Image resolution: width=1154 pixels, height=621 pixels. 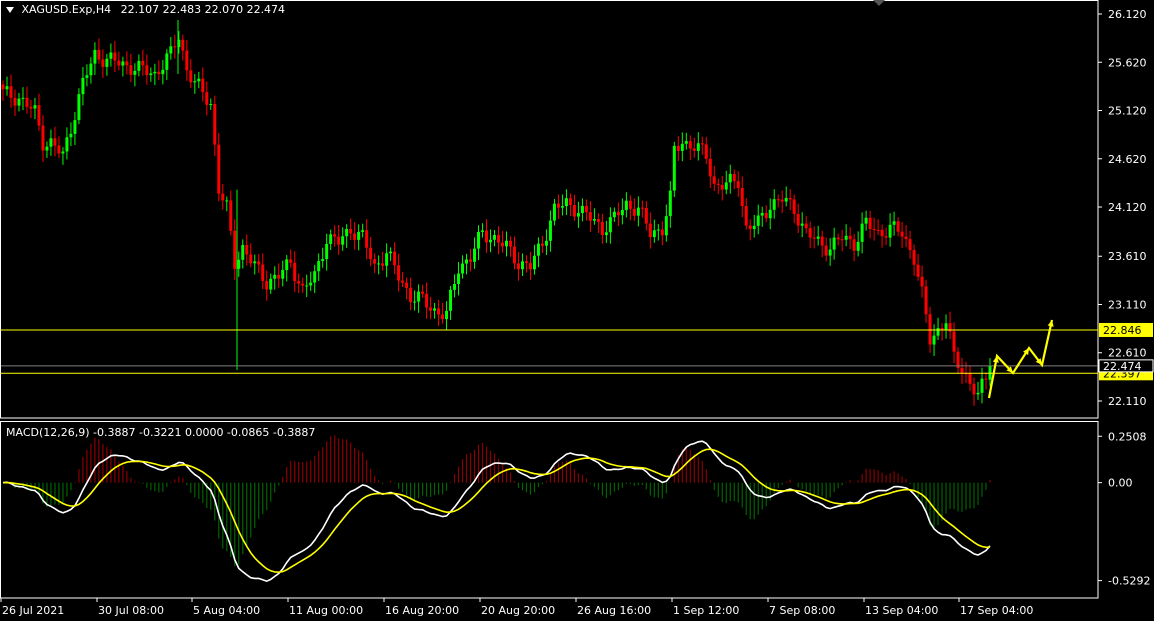 What do you see at coordinates (131, 610) in the screenshot?
I see `time-tick-label: 30 Jul 08:00` at bounding box center [131, 610].